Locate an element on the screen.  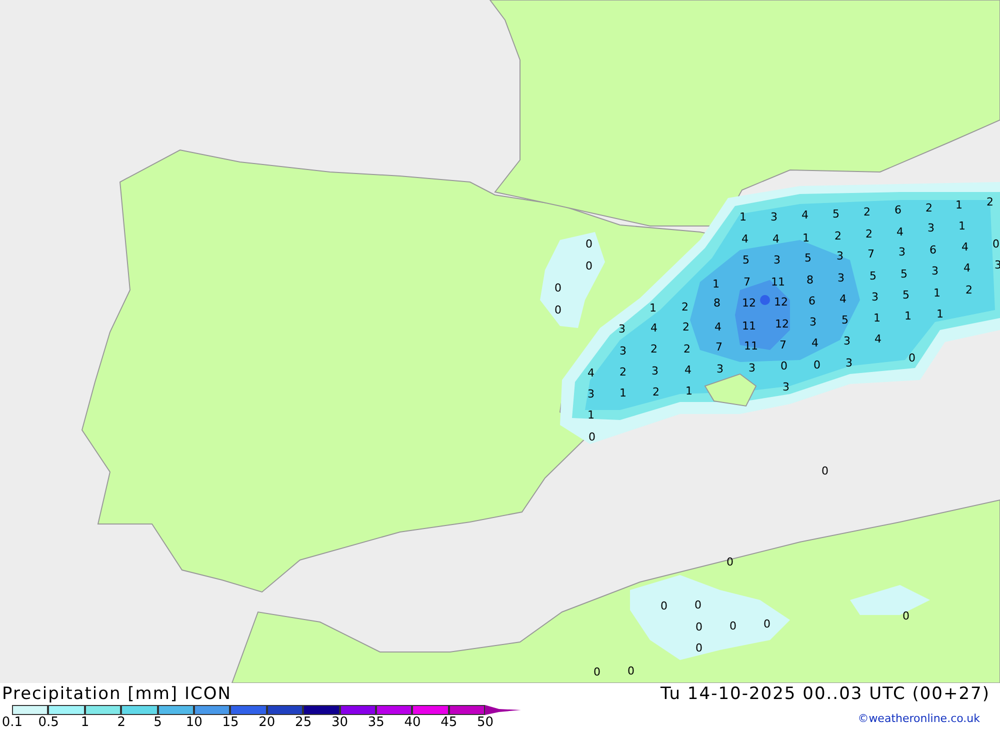
legend-label: 0.1 is located at coordinates (12, 722).